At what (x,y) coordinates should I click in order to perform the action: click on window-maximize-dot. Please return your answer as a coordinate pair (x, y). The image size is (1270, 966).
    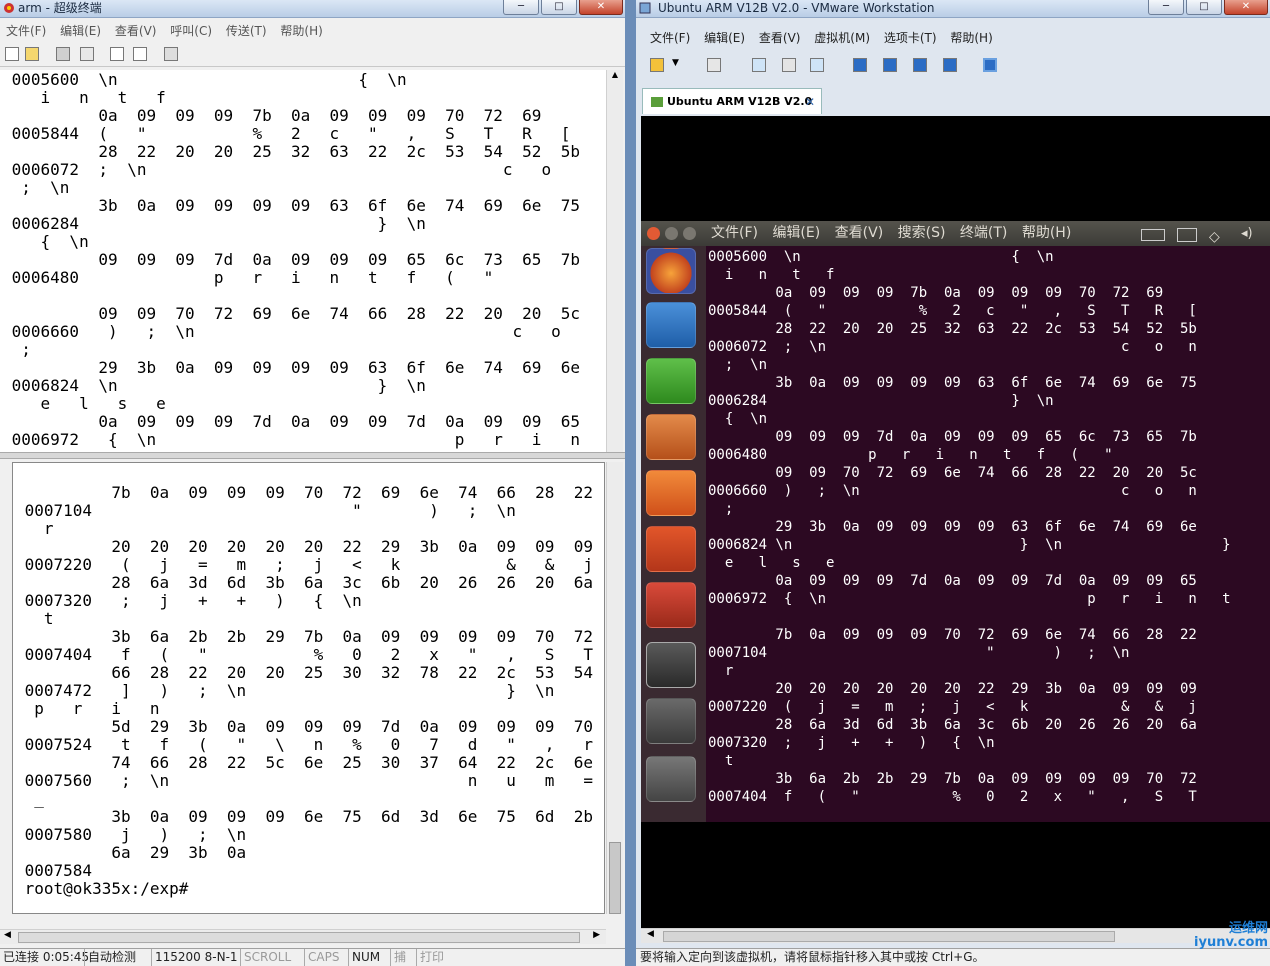
    Looking at the image, I should click on (689, 233).